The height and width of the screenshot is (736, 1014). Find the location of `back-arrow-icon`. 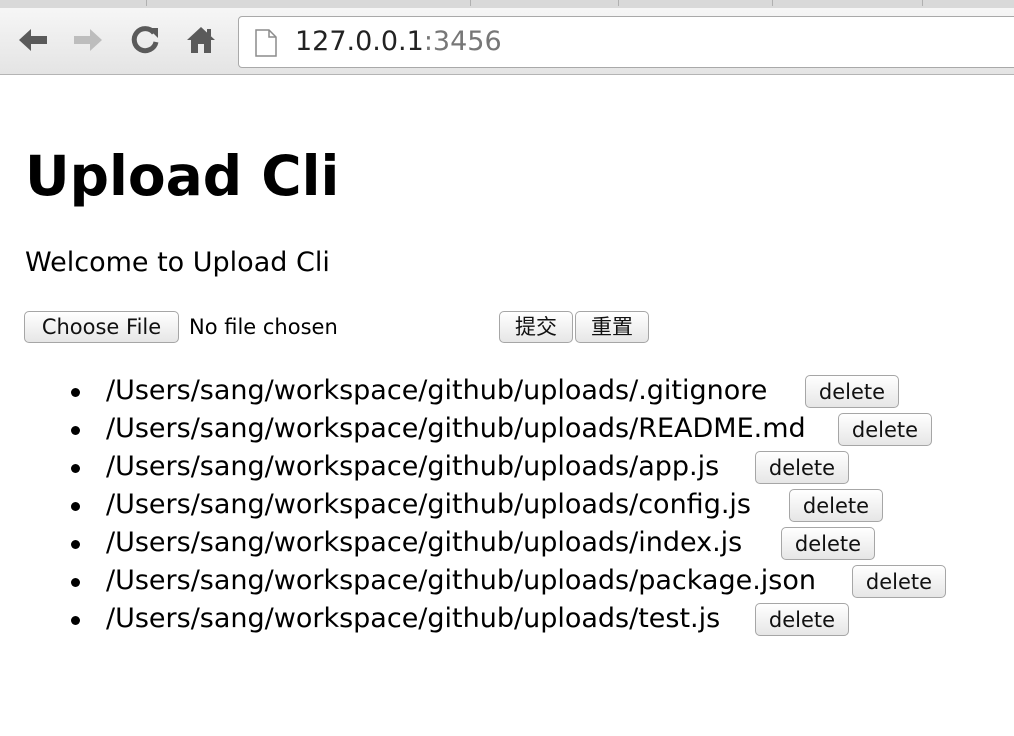

back-arrow-icon is located at coordinates (33, 40).